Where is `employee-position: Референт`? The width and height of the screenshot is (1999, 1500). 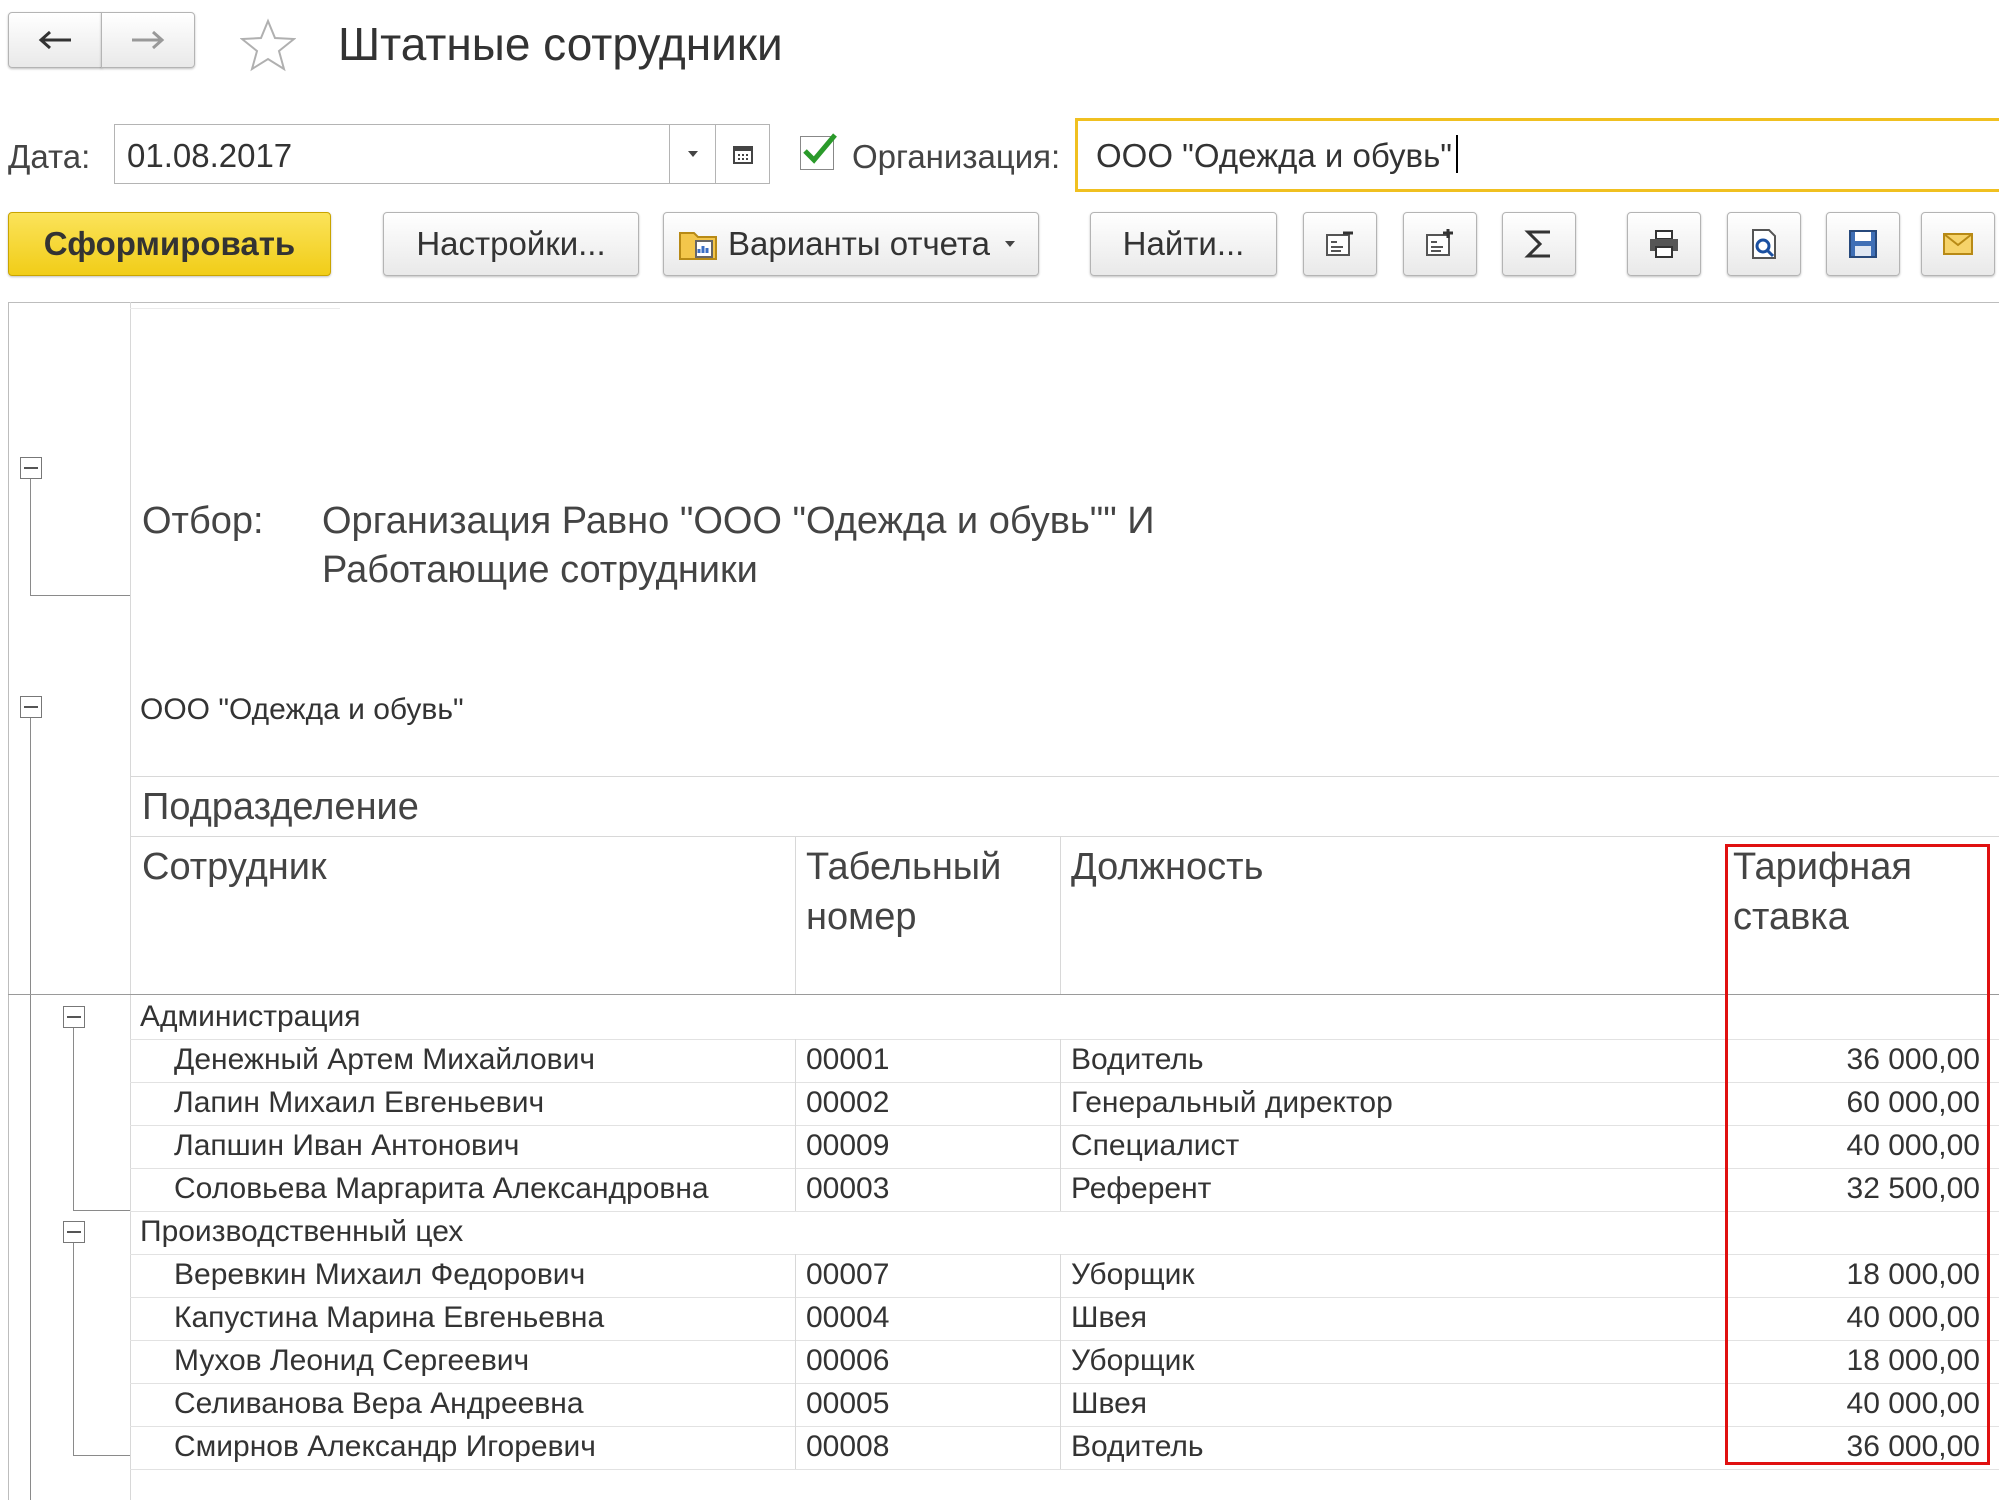
employee-position: Референт is located at coordinates (1141, 1188).